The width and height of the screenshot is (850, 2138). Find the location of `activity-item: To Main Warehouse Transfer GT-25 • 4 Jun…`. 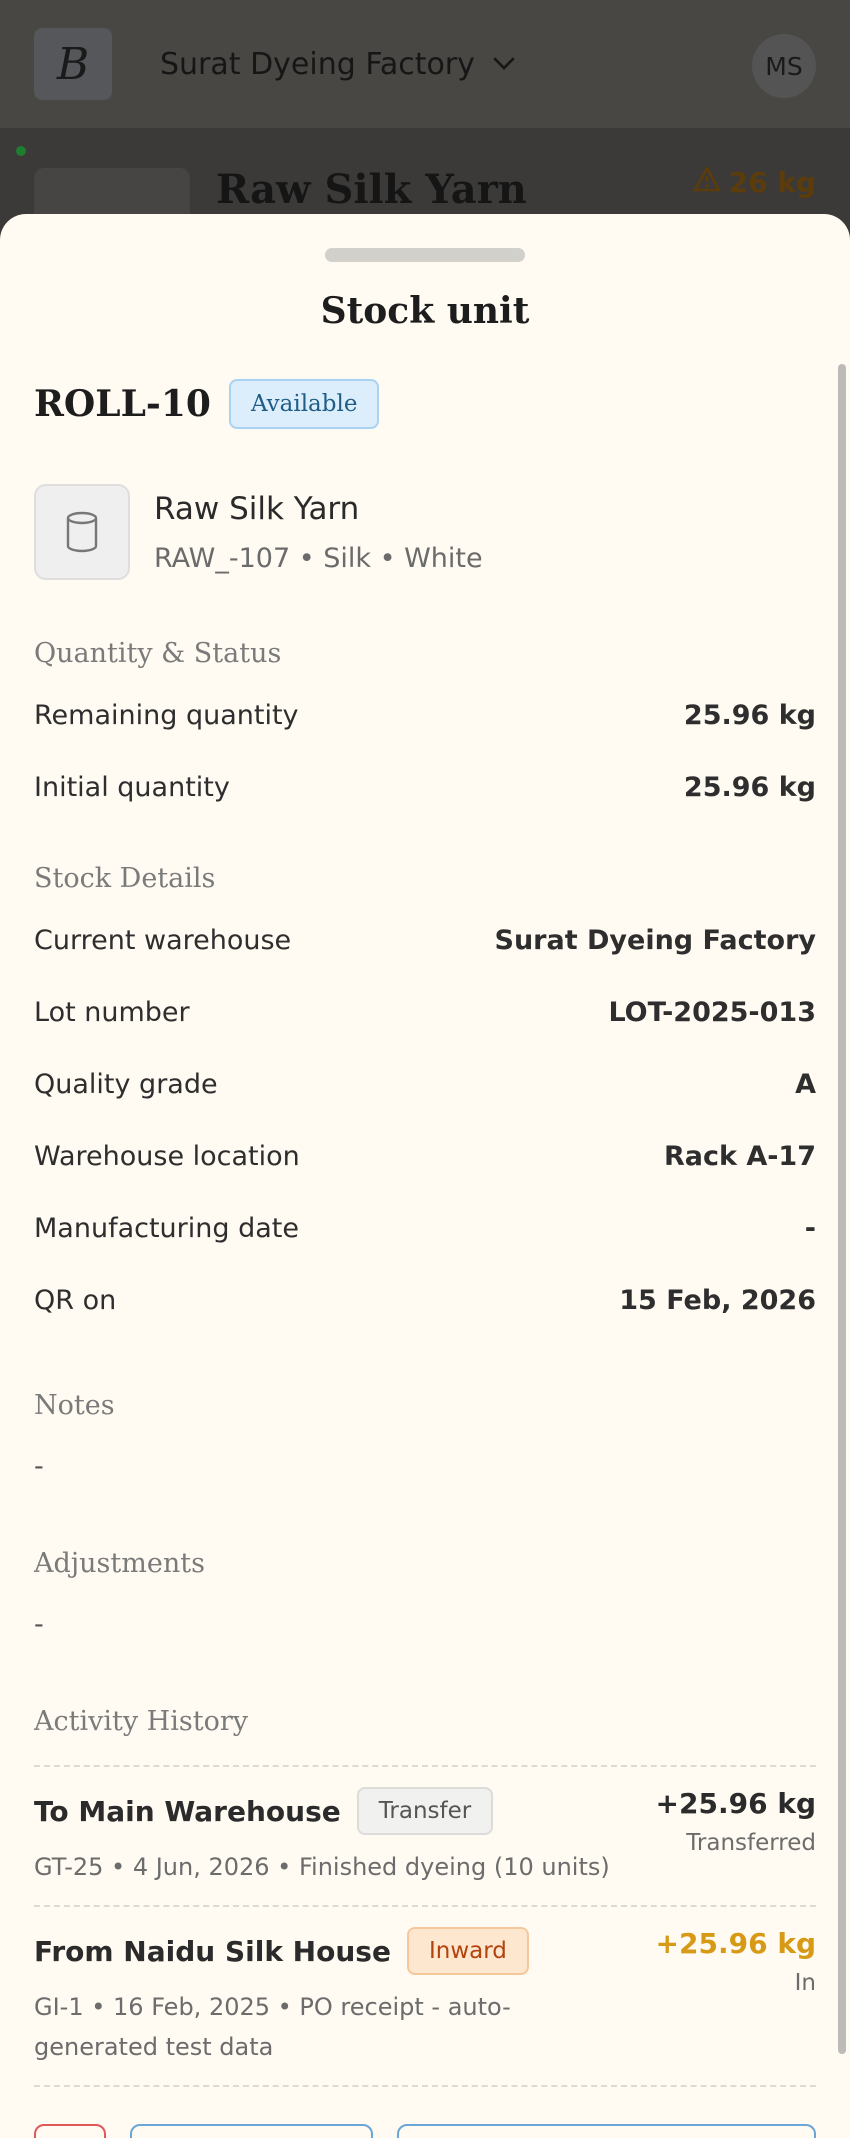

activity-item: To Main Warehouse Transfer GT-25 • 4 Jun… is located at coordinates (425, 1837).